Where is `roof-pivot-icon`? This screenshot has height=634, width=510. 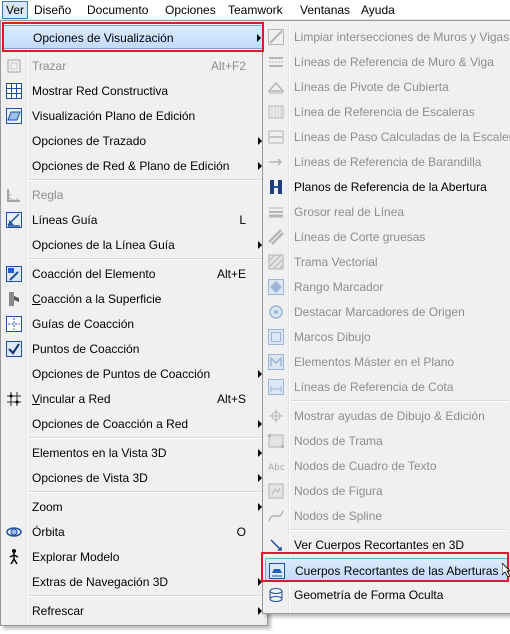 roof-pivot-icon is located at coordinates (276, 87).